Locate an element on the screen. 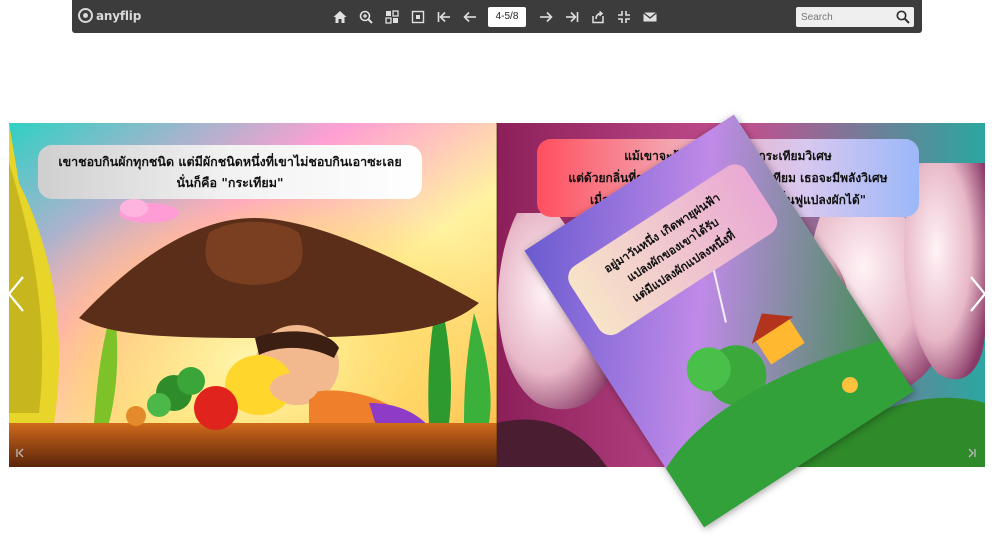  first-page-icon is located at coordinates (444, 17).